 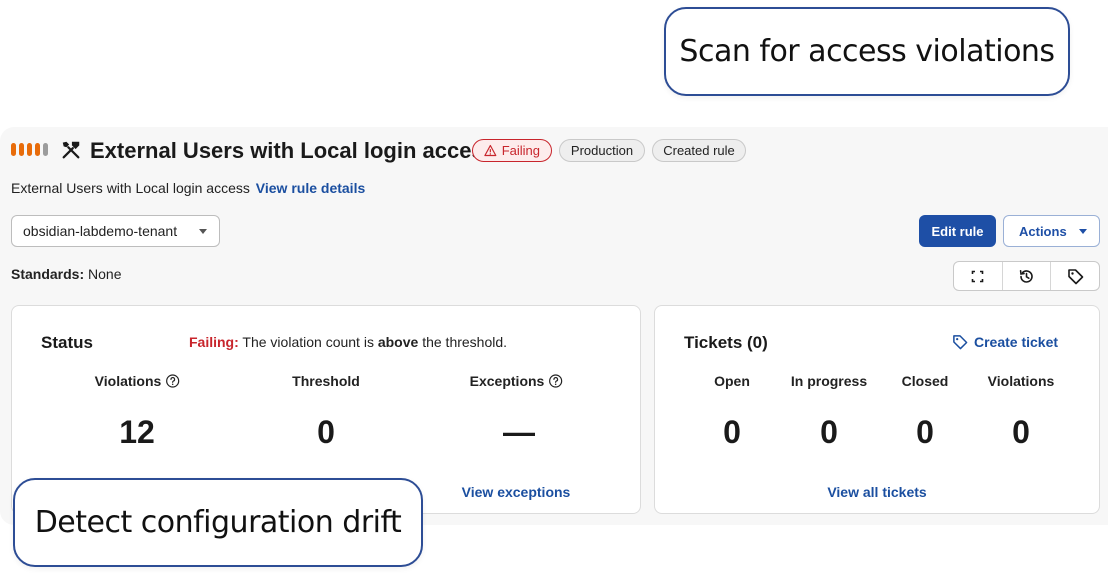 I want to click on tools-icon, so click(x=71, y=150).